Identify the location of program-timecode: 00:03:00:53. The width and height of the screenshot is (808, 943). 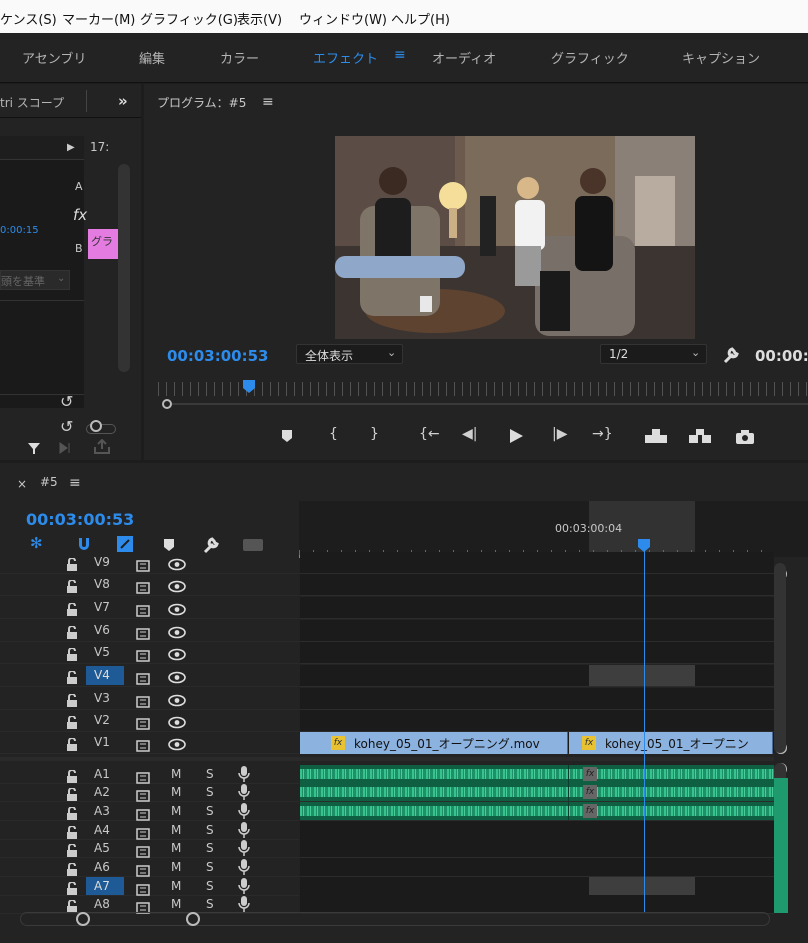
(218, 356).